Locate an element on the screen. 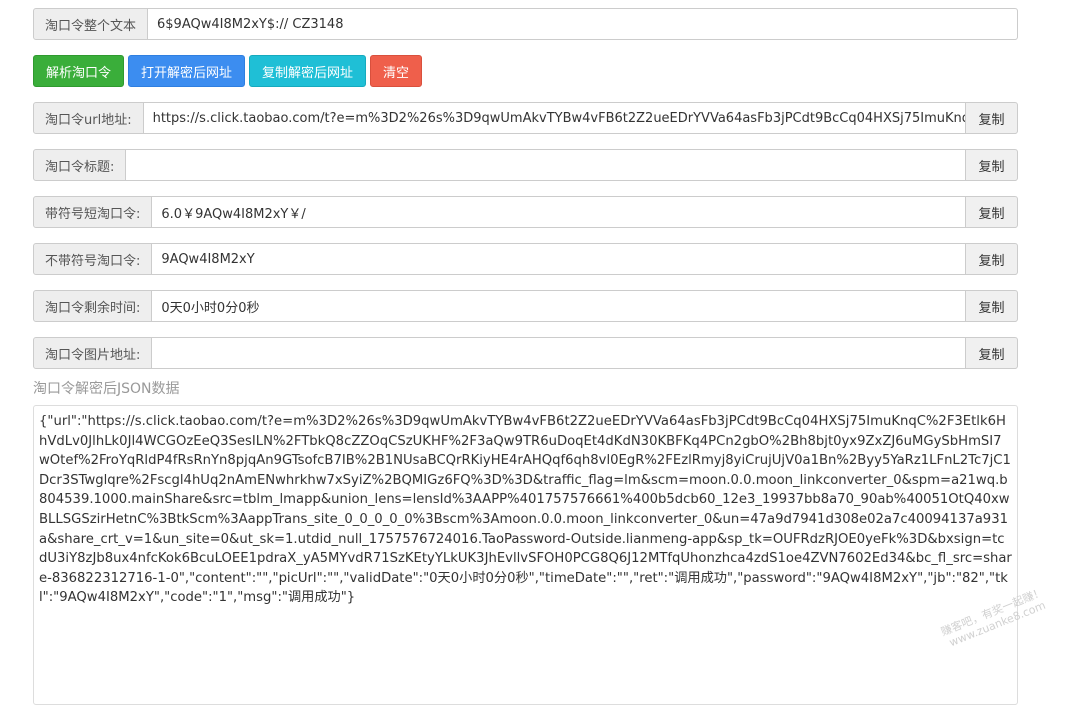 This screenshot has height=705, width=1072. title-input is located at coordinates (546, 165).